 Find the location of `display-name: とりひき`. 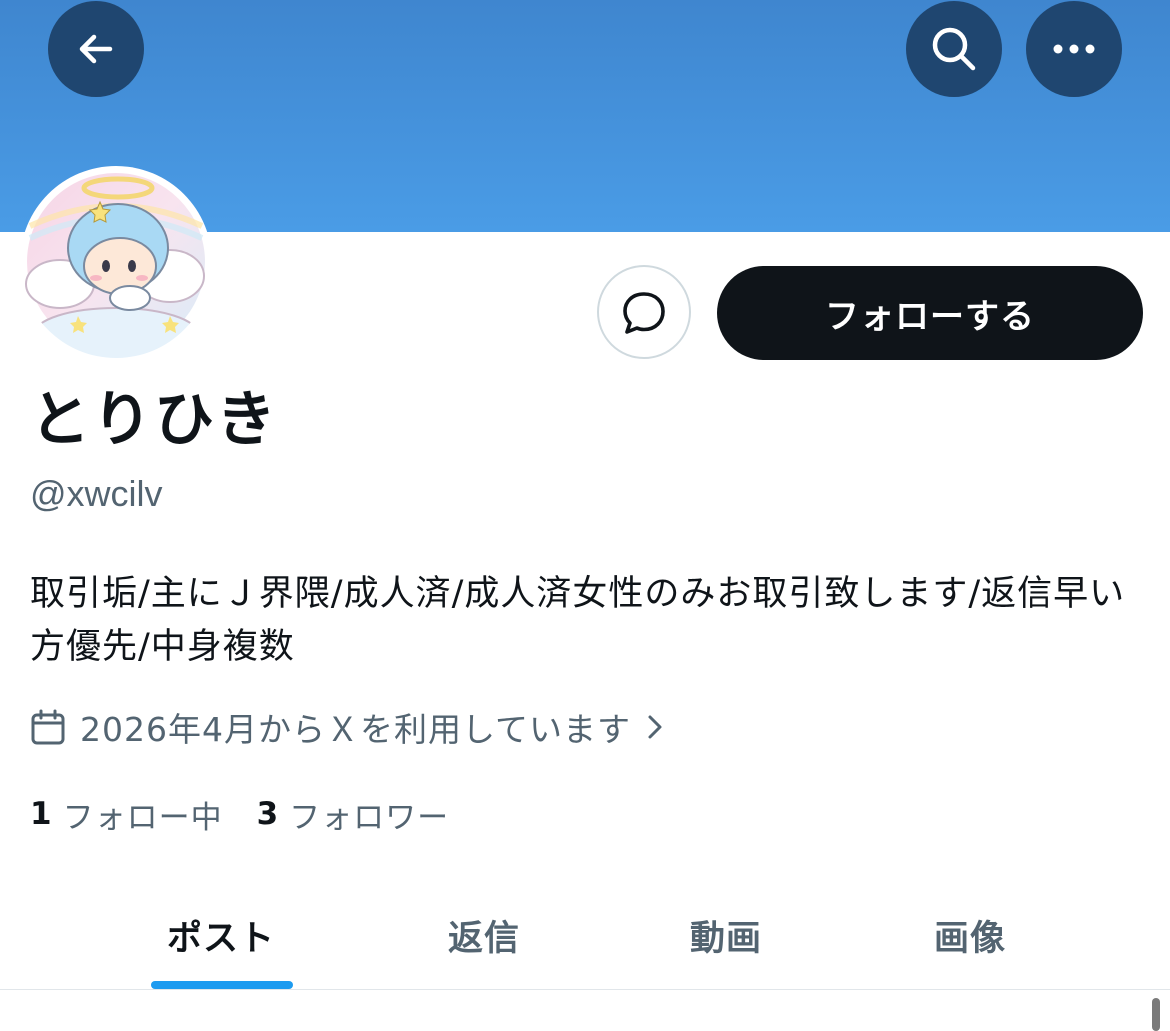

display-name: とりひき is located at coordinates (154, 420).